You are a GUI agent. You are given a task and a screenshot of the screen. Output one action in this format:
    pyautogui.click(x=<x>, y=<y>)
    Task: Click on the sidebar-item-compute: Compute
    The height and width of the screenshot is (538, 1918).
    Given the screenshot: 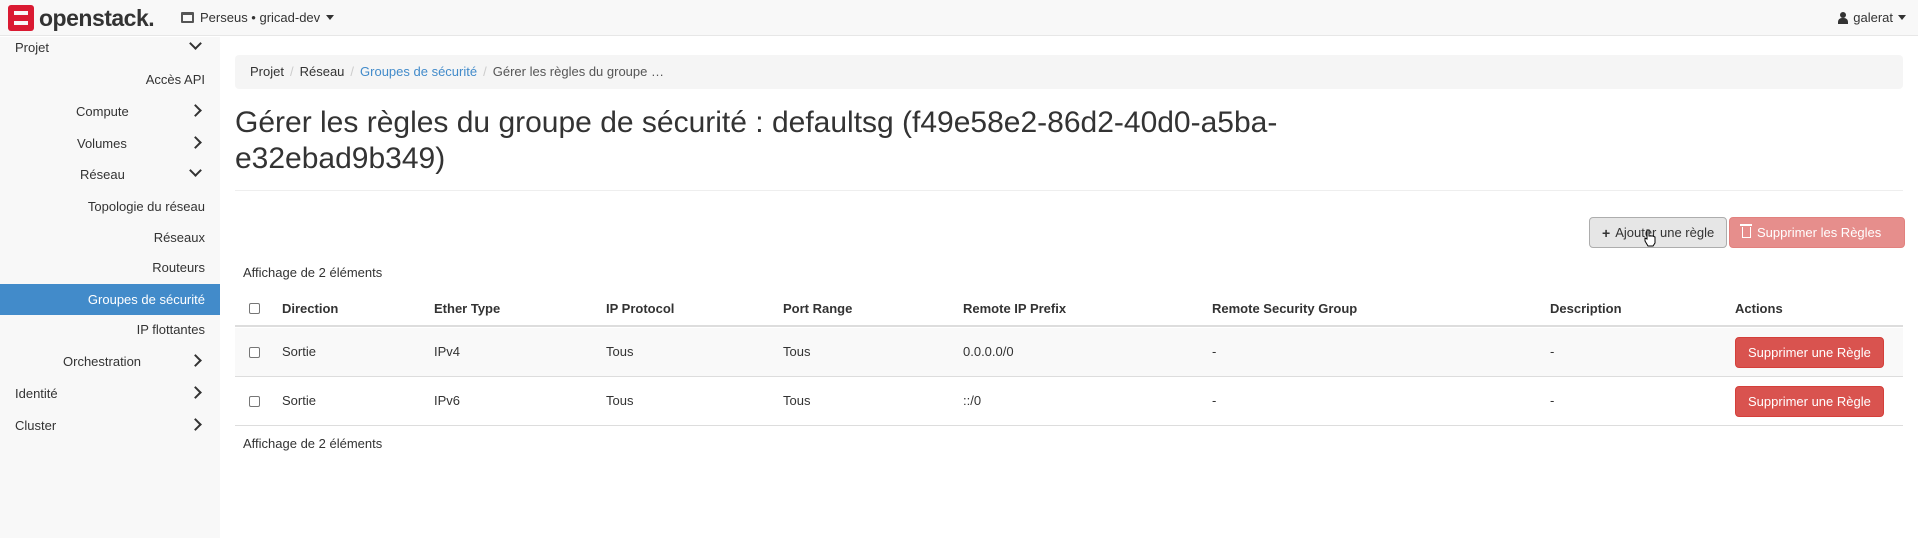 What is the action you would take?
    pyautogui.click(x=110, y=111)
    